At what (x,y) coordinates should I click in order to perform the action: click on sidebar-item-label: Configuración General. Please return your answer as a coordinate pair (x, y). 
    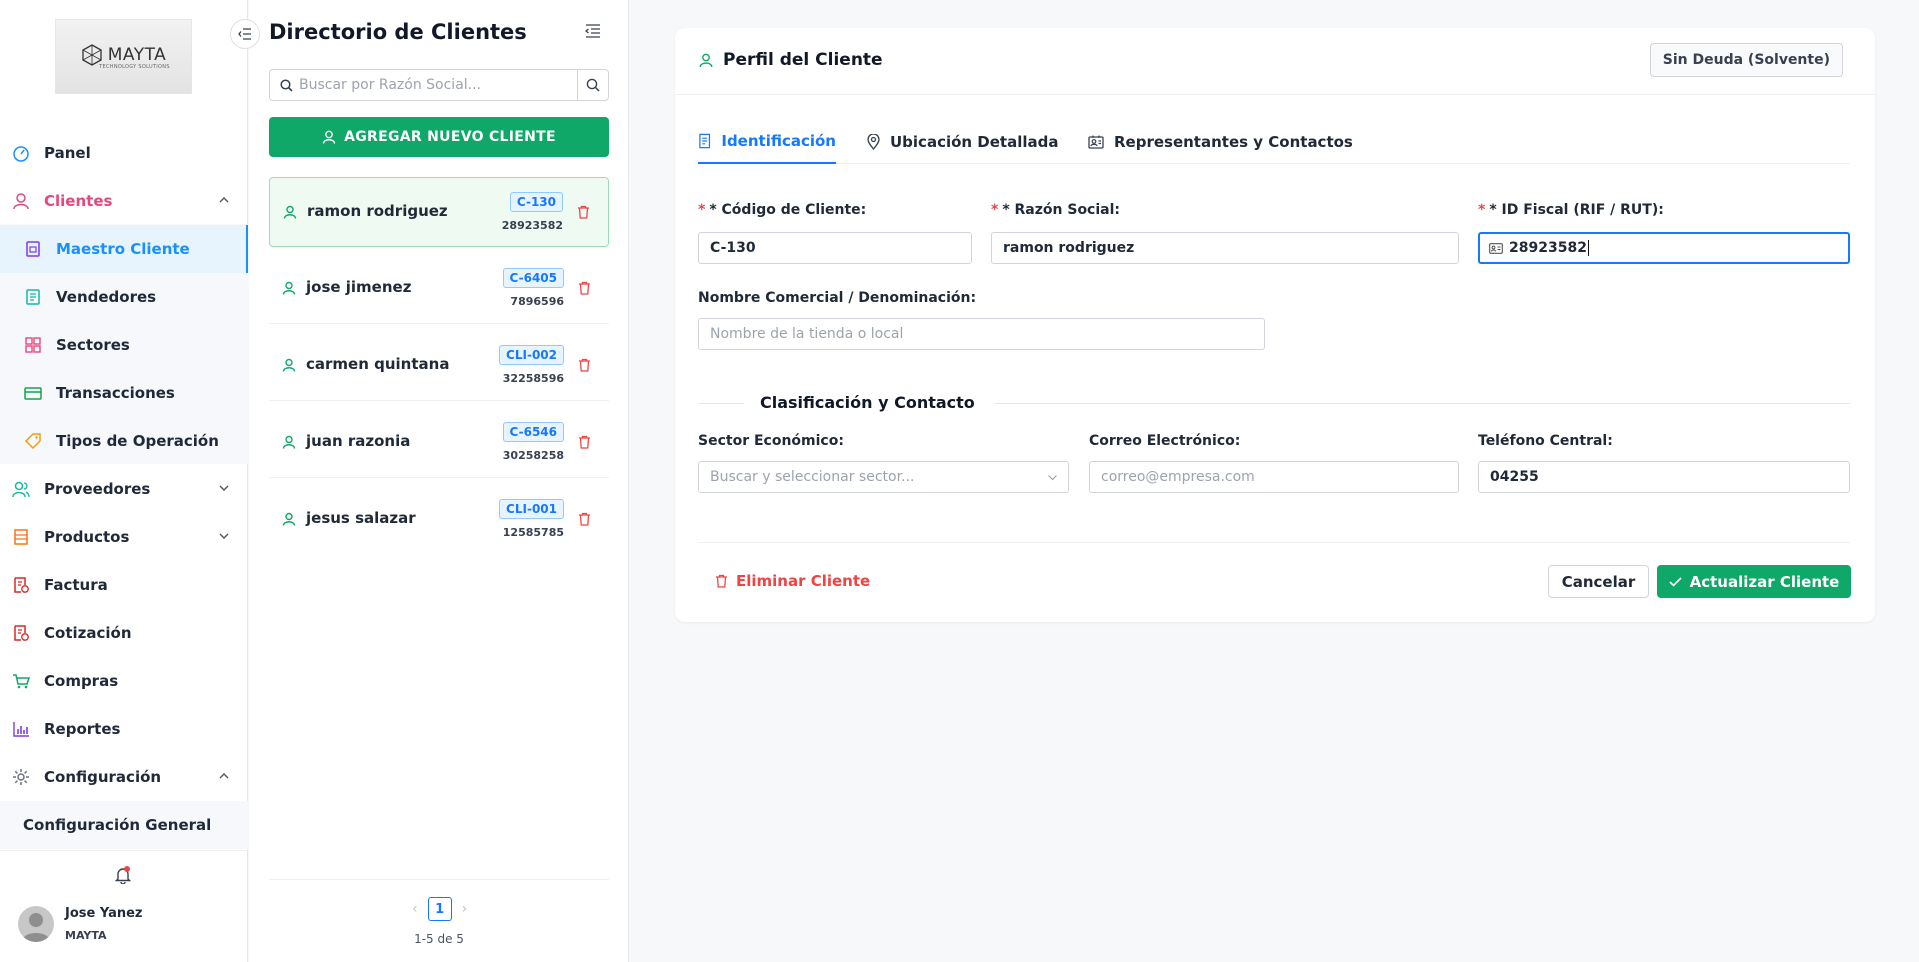
    Looking at the image, I should click on (117, 825).